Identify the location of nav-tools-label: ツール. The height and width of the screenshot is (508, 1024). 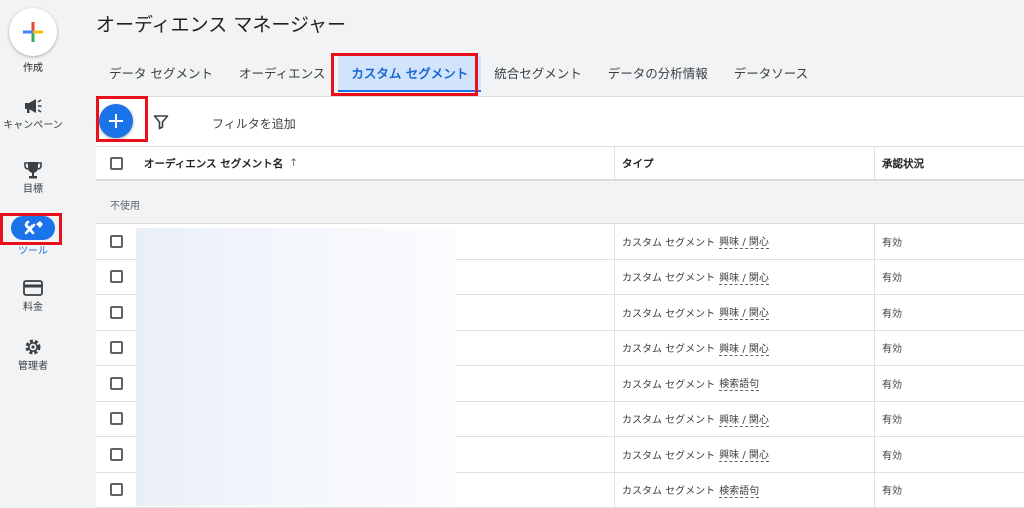
(33, 252).